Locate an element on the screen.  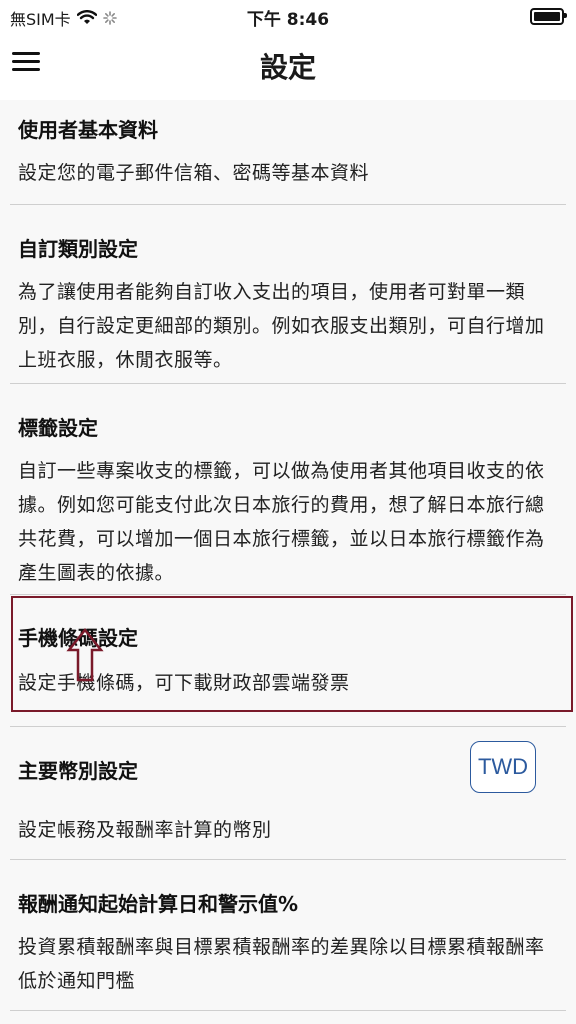
setting-description: 設定帳務及報酬率計算的幣別 is located at coordinates (145, 830).